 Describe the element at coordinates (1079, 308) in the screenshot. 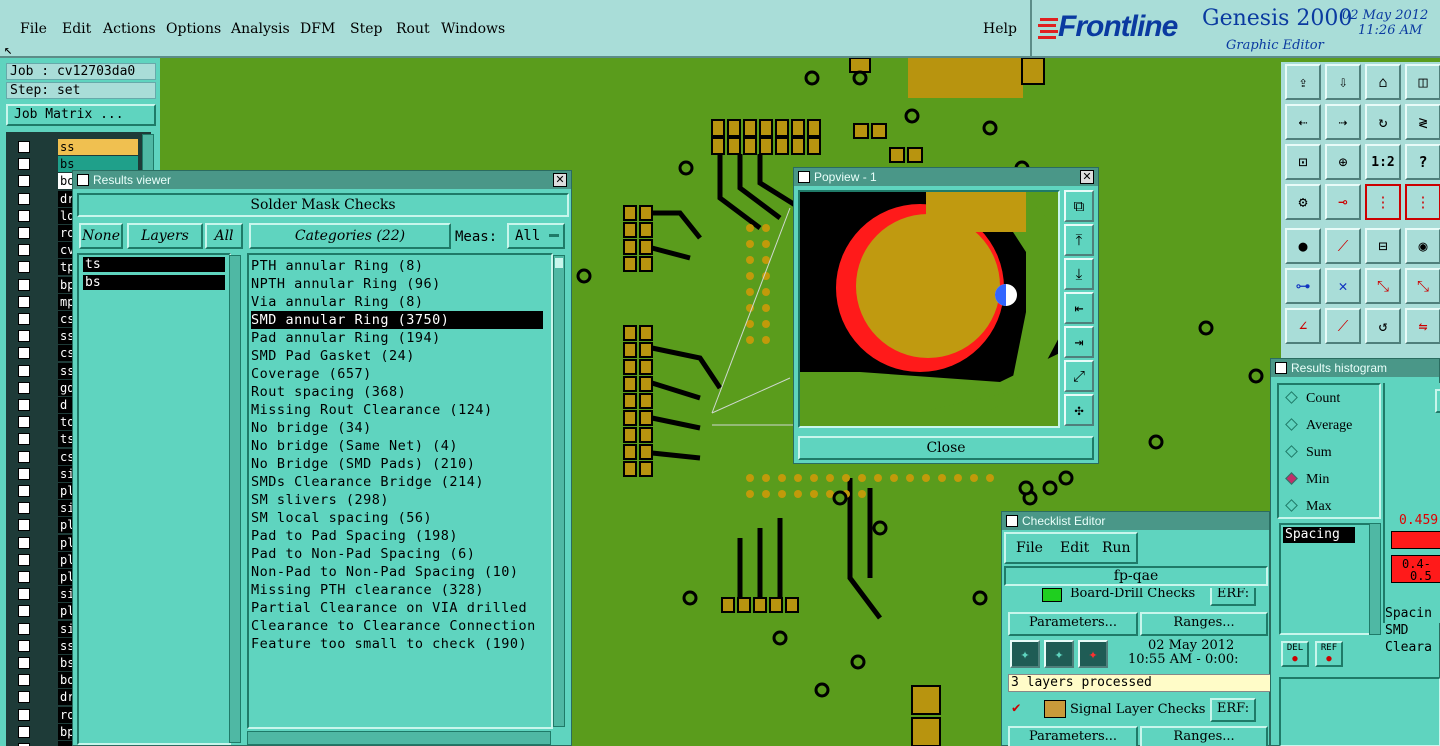

I see `pan-left-icon: ⇤` at that location.